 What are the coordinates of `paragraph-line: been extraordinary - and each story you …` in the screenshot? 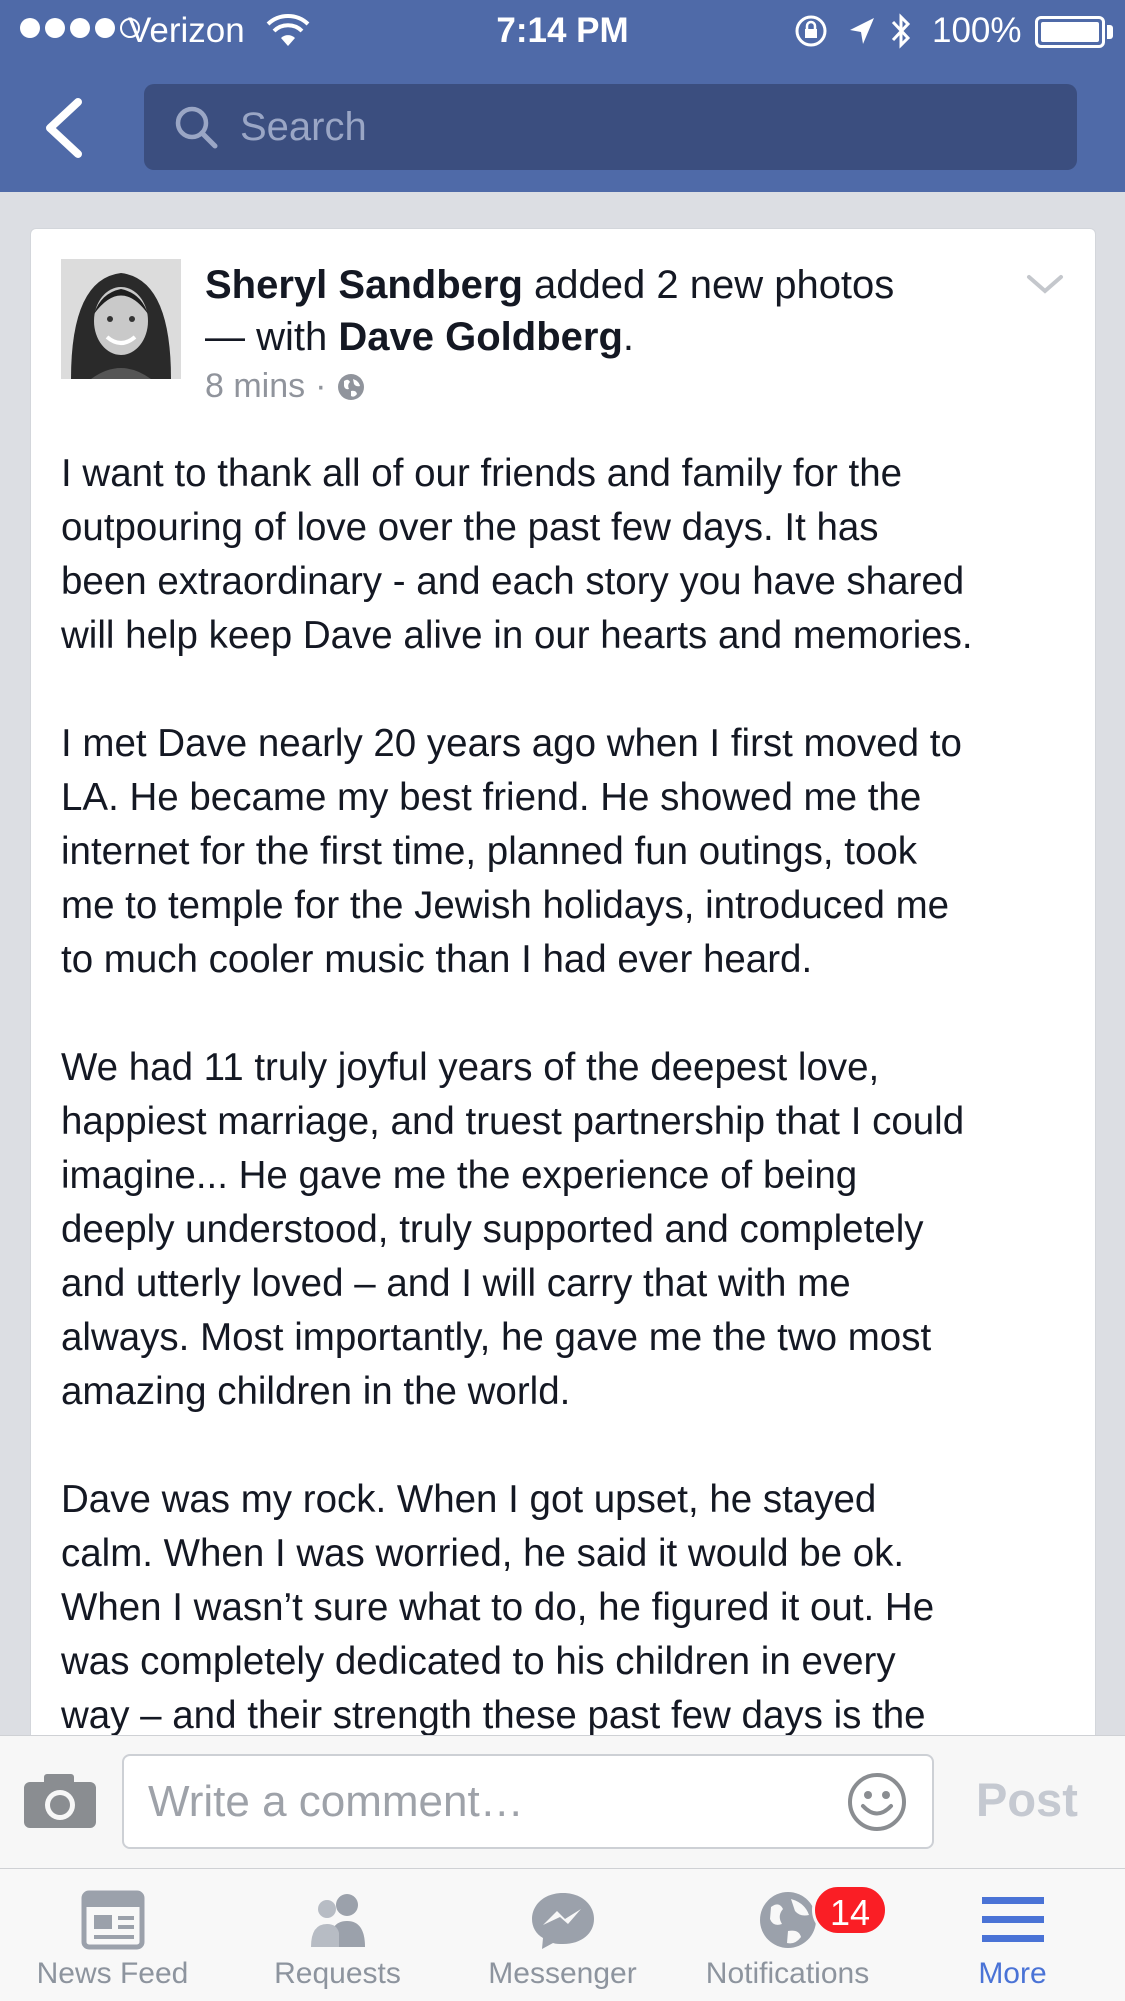 It's located at (513, 581).